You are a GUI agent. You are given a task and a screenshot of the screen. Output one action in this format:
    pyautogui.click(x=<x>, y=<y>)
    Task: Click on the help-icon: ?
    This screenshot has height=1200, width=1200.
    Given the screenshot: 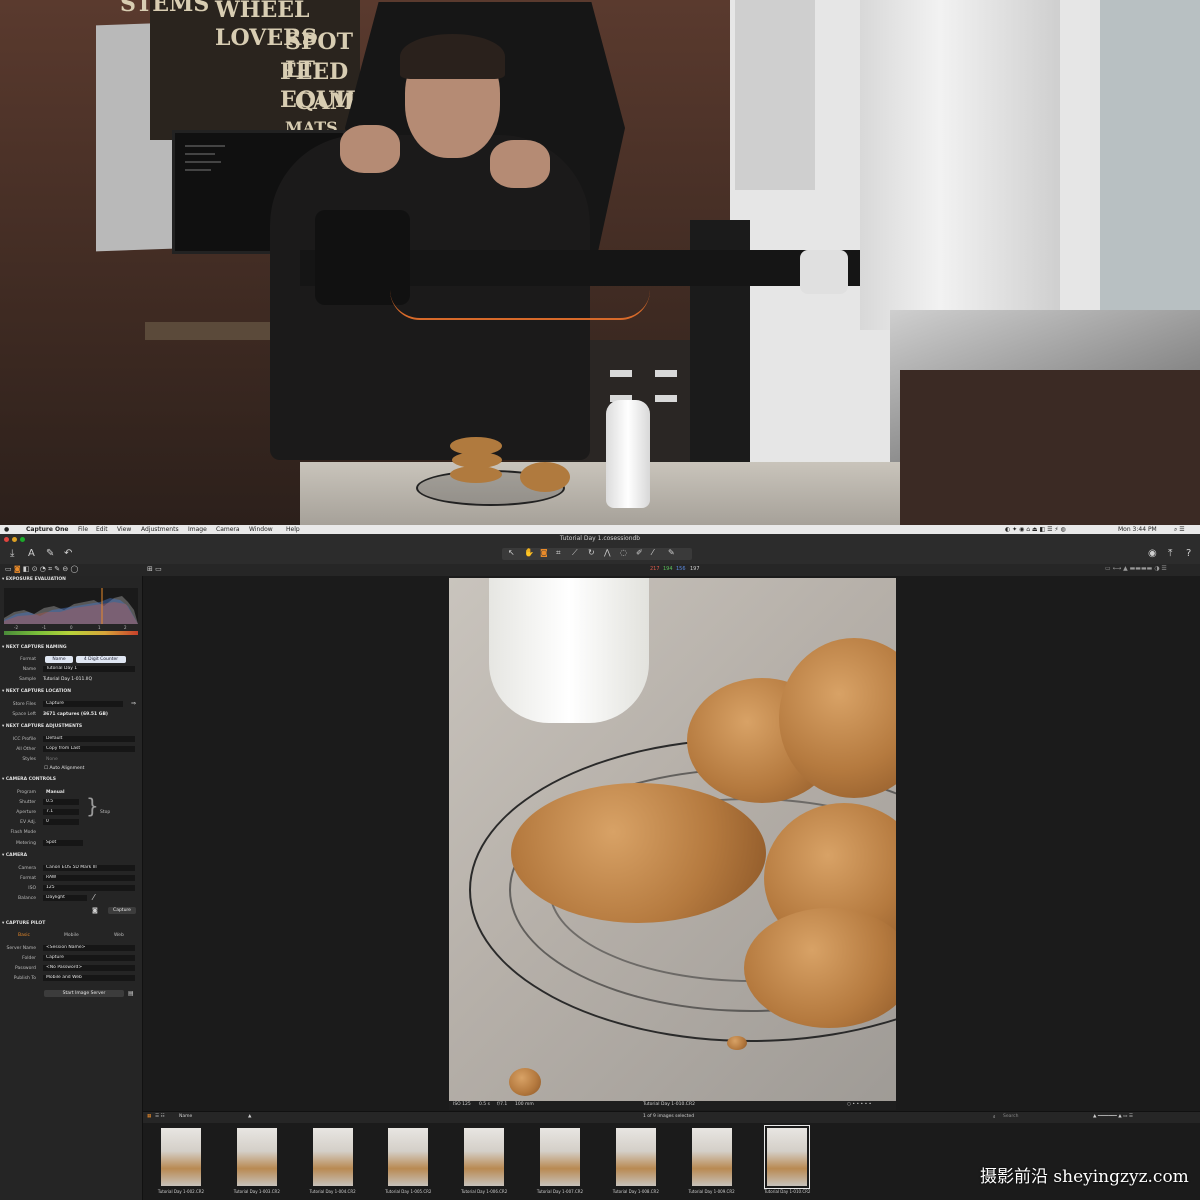 What is the action you would take?
    pyautogui.click(x=1188, y=553)
    